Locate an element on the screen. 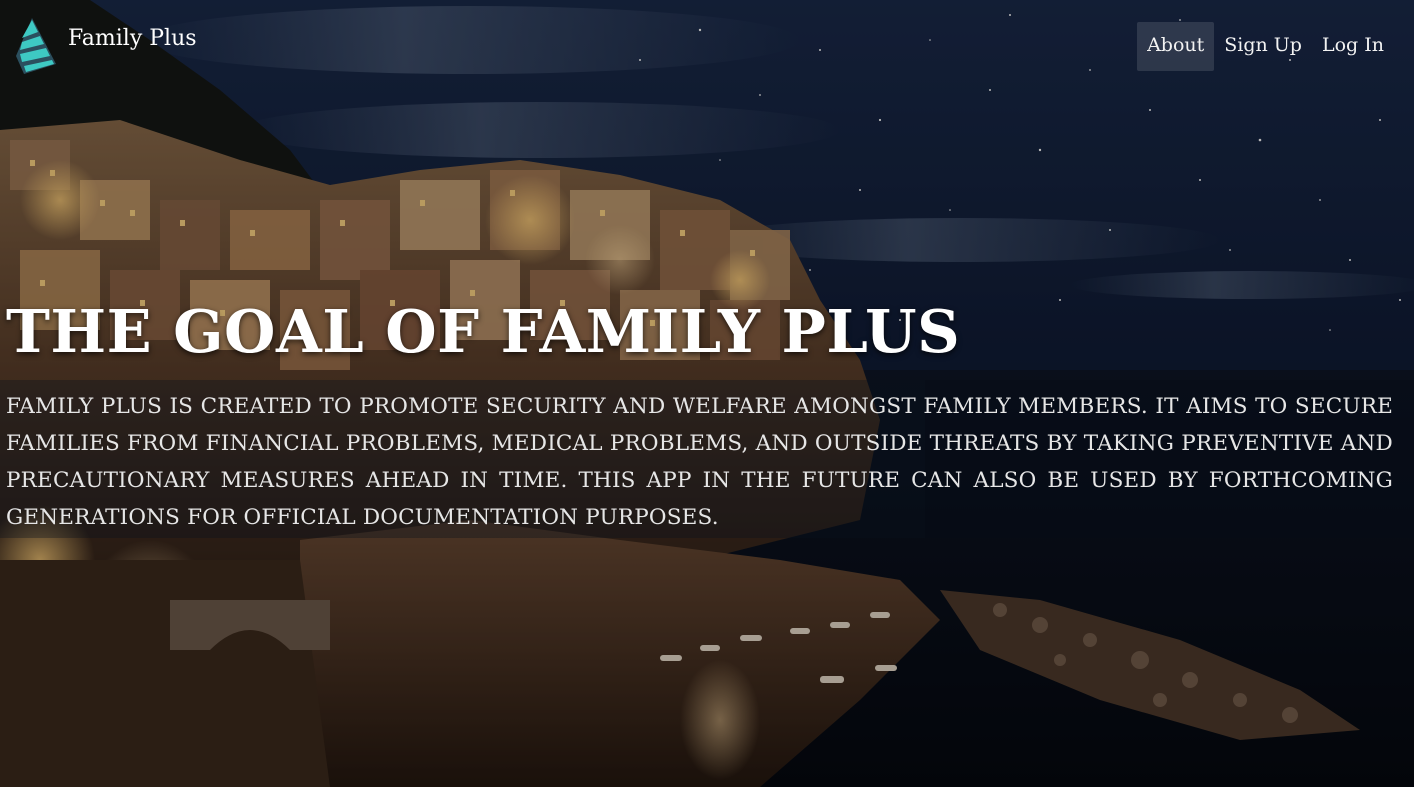 The image size is (1414, 787). brand-link: Family Plus is located at coordinates (105, 46).